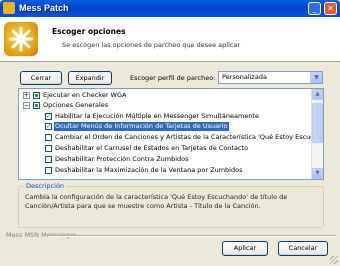 The height and width of the screenshot is (266, 340). I want to click on chevron-down-icon: ▼, so click(316, 77).